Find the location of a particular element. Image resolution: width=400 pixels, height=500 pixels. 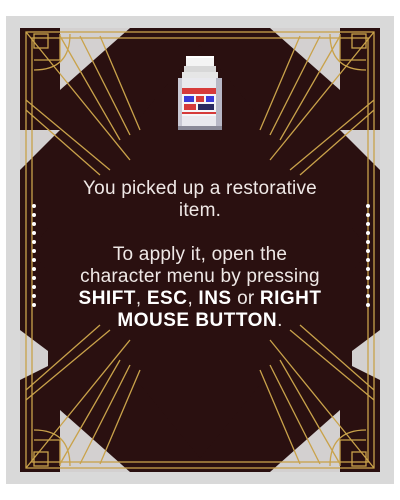

message-line-3: To apply it, open the is located at coordinates (200, 254).